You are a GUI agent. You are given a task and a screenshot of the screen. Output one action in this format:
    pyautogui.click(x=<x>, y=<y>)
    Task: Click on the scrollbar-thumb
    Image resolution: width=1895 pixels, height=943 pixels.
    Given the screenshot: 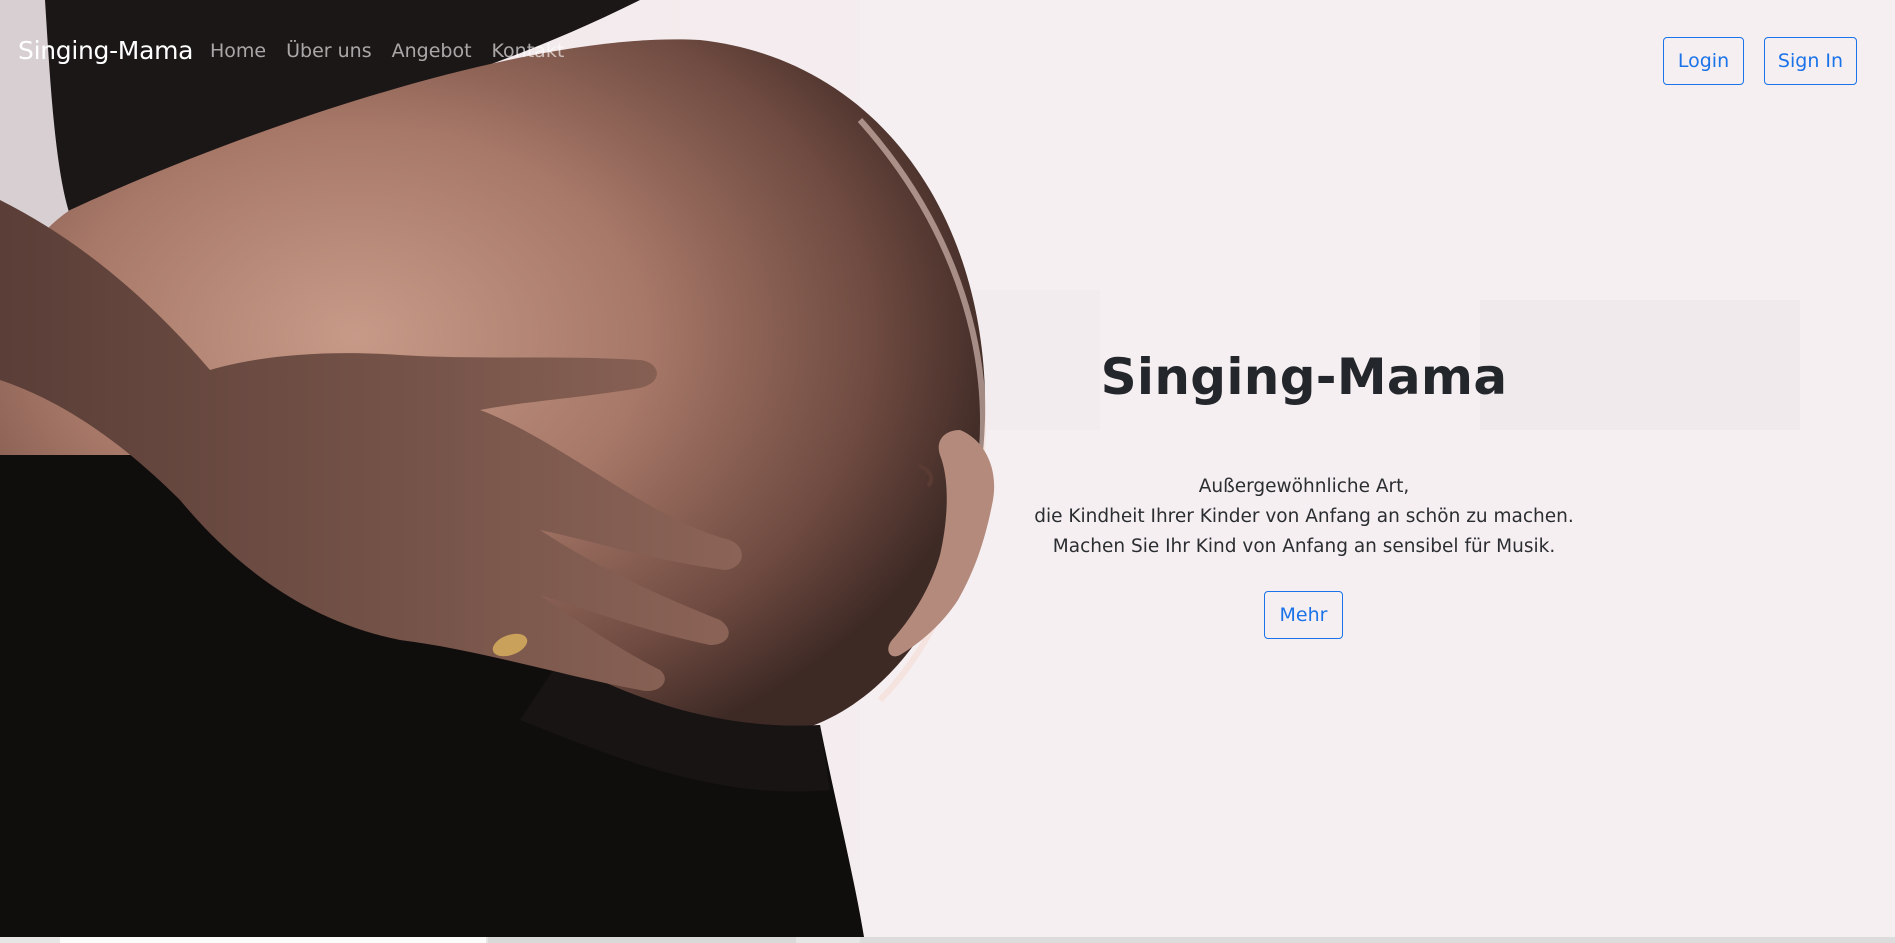 What is the action you would take?
    pyautogui.click(x=273, y=940)
    